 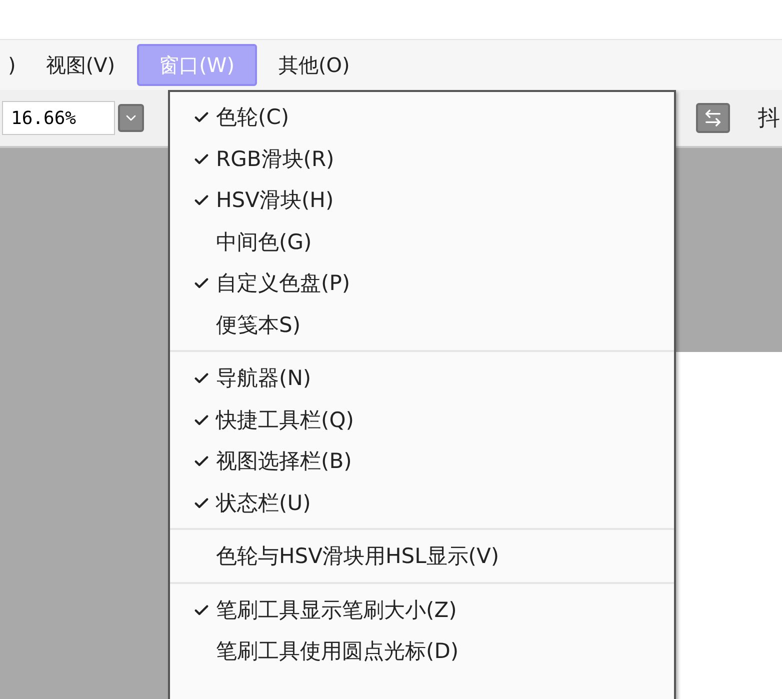 I want to click on dropdown-button, so click(x=131, y=118).